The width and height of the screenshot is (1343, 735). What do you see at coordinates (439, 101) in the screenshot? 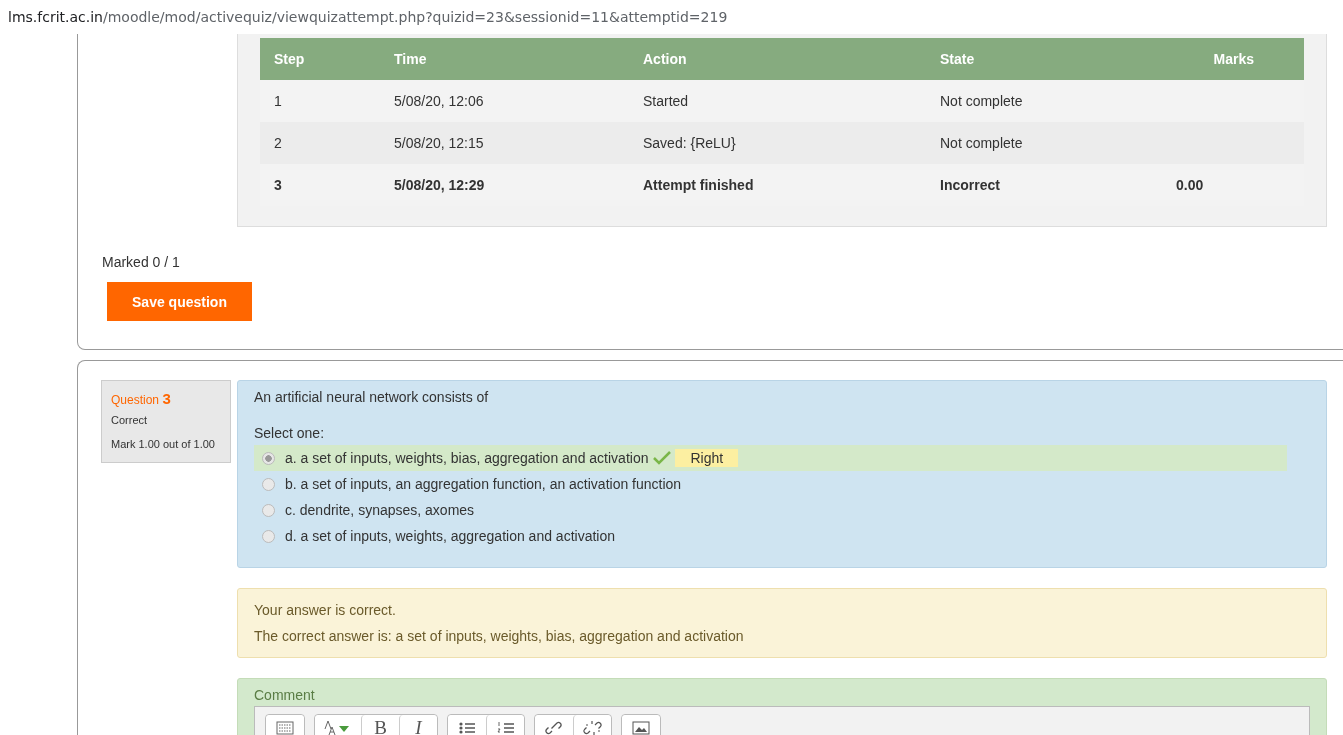
I see `table-cell-text: 5/08/20, 12:06` at bounding box center [439, 101].